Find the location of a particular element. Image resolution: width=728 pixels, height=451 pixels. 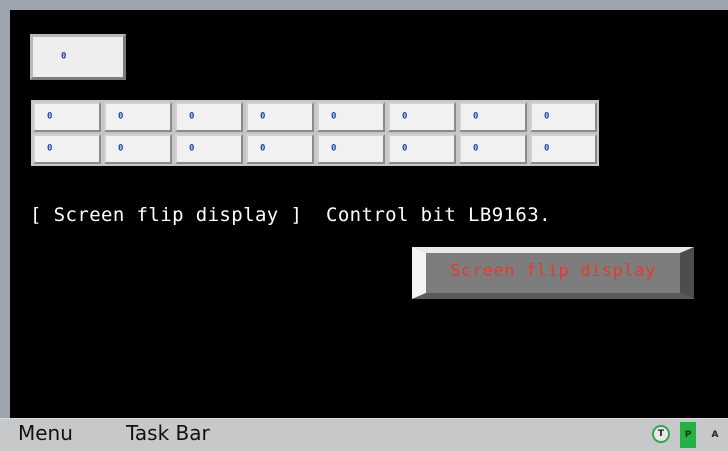

screen-flip-button-label: Screen flip display is located at coordinates (553, 271).